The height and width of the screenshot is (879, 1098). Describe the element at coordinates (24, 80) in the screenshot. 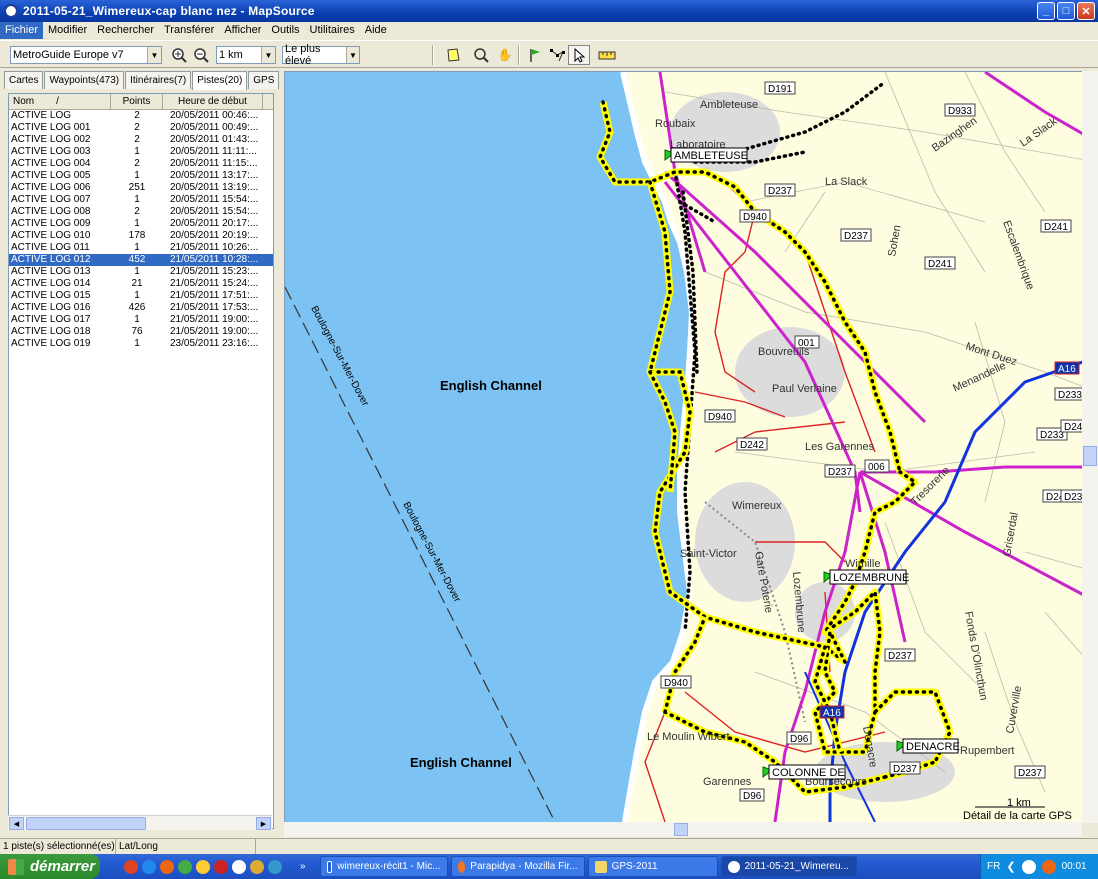

I see `tab-cartes: Cartes` at that location.